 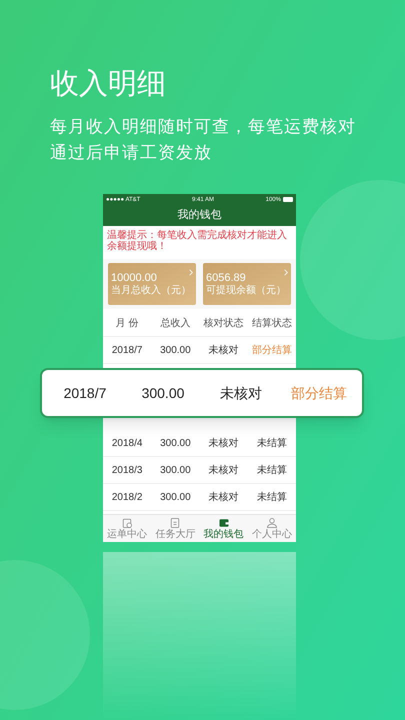 What do you see at coordinates (151, 290) in the screenshot?
I see `card-label: 当月总收入（元）` at bounding box center [151, 290].